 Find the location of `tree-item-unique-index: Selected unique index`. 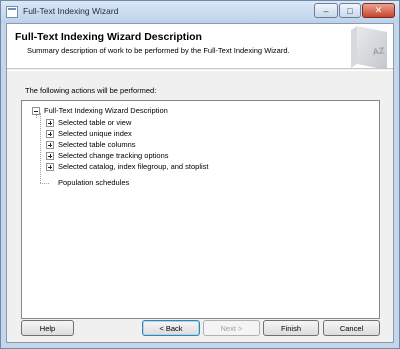

tree-item-unique-index: Selected unique index is located at coordinates (89, 133).